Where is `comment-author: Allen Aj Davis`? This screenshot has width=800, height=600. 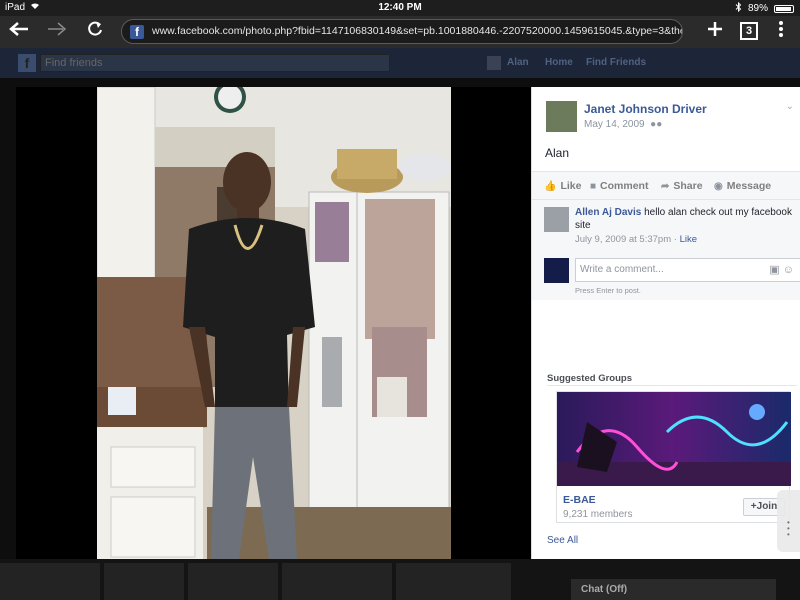
comment-author: Allen Aj Davis is located at coordinates (608, 212).